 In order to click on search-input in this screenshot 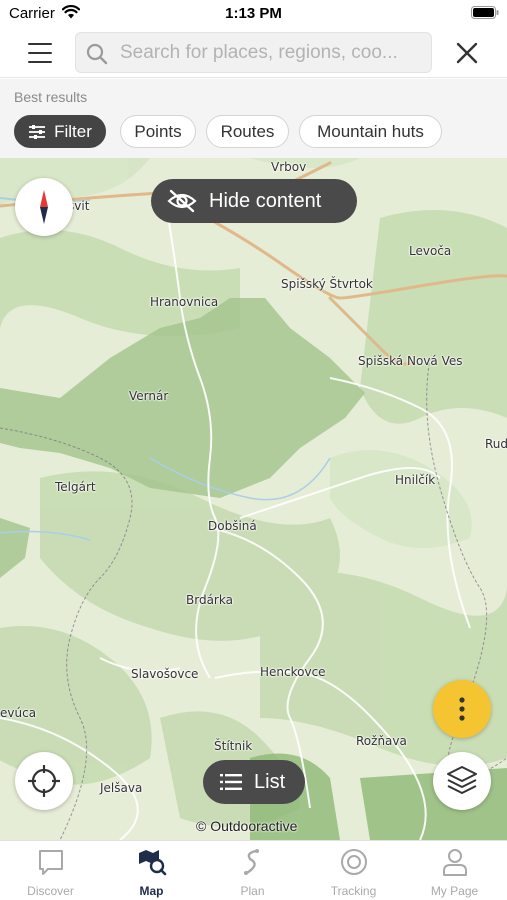, I will do `click(272, 53)`.